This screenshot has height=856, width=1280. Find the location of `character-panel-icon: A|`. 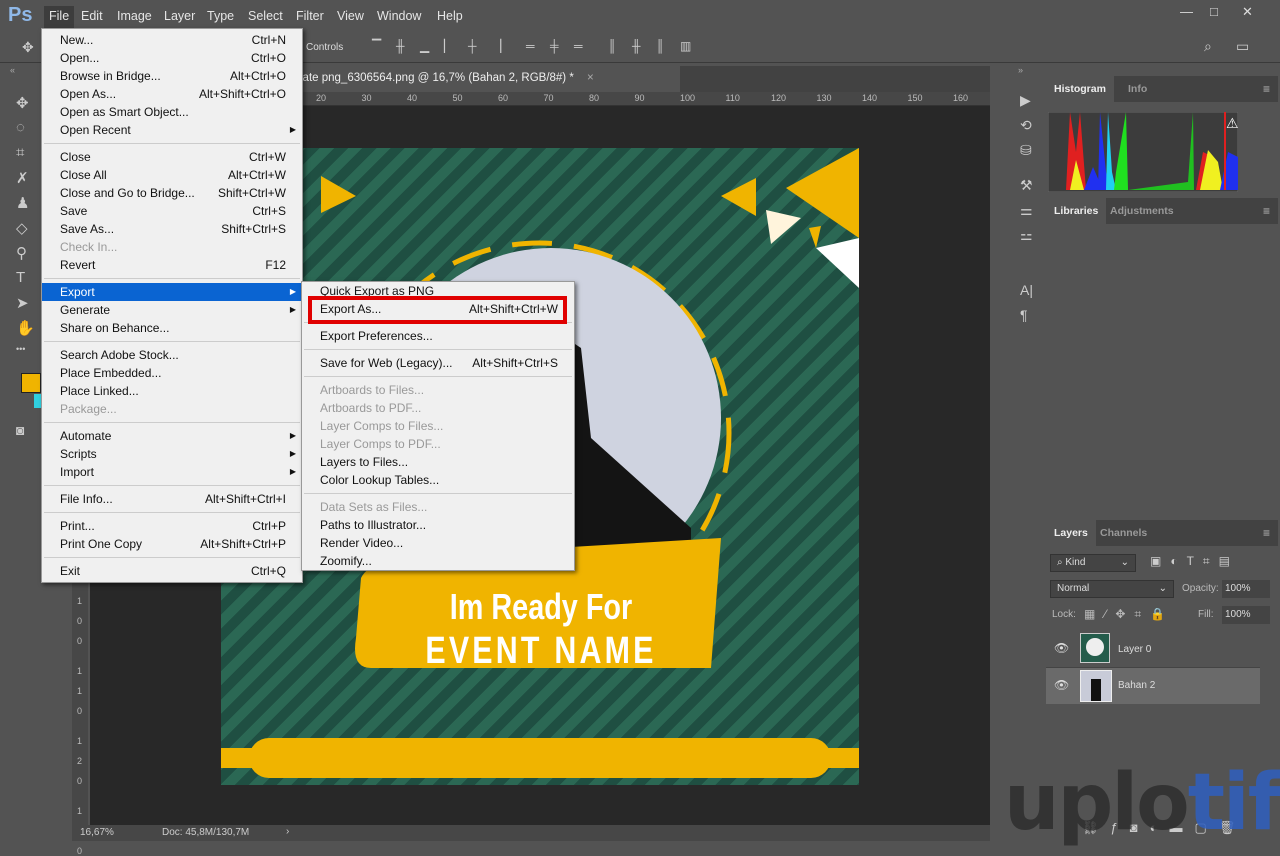

character-panel-icon: A| is located at coordinates (1026, 290).